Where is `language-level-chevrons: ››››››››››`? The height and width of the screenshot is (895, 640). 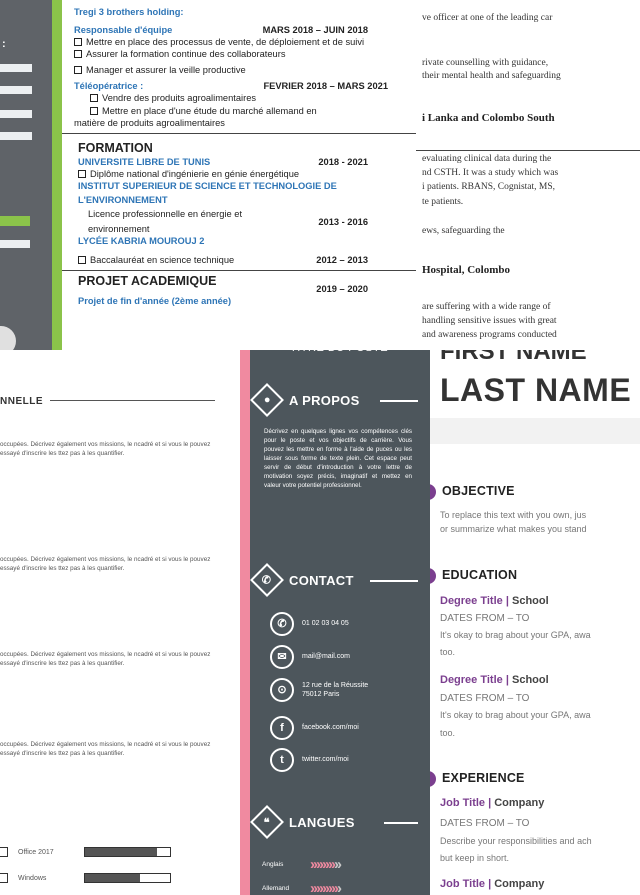 language-level-chevrons: ›››››››››› is located at coordinates (326, 864).